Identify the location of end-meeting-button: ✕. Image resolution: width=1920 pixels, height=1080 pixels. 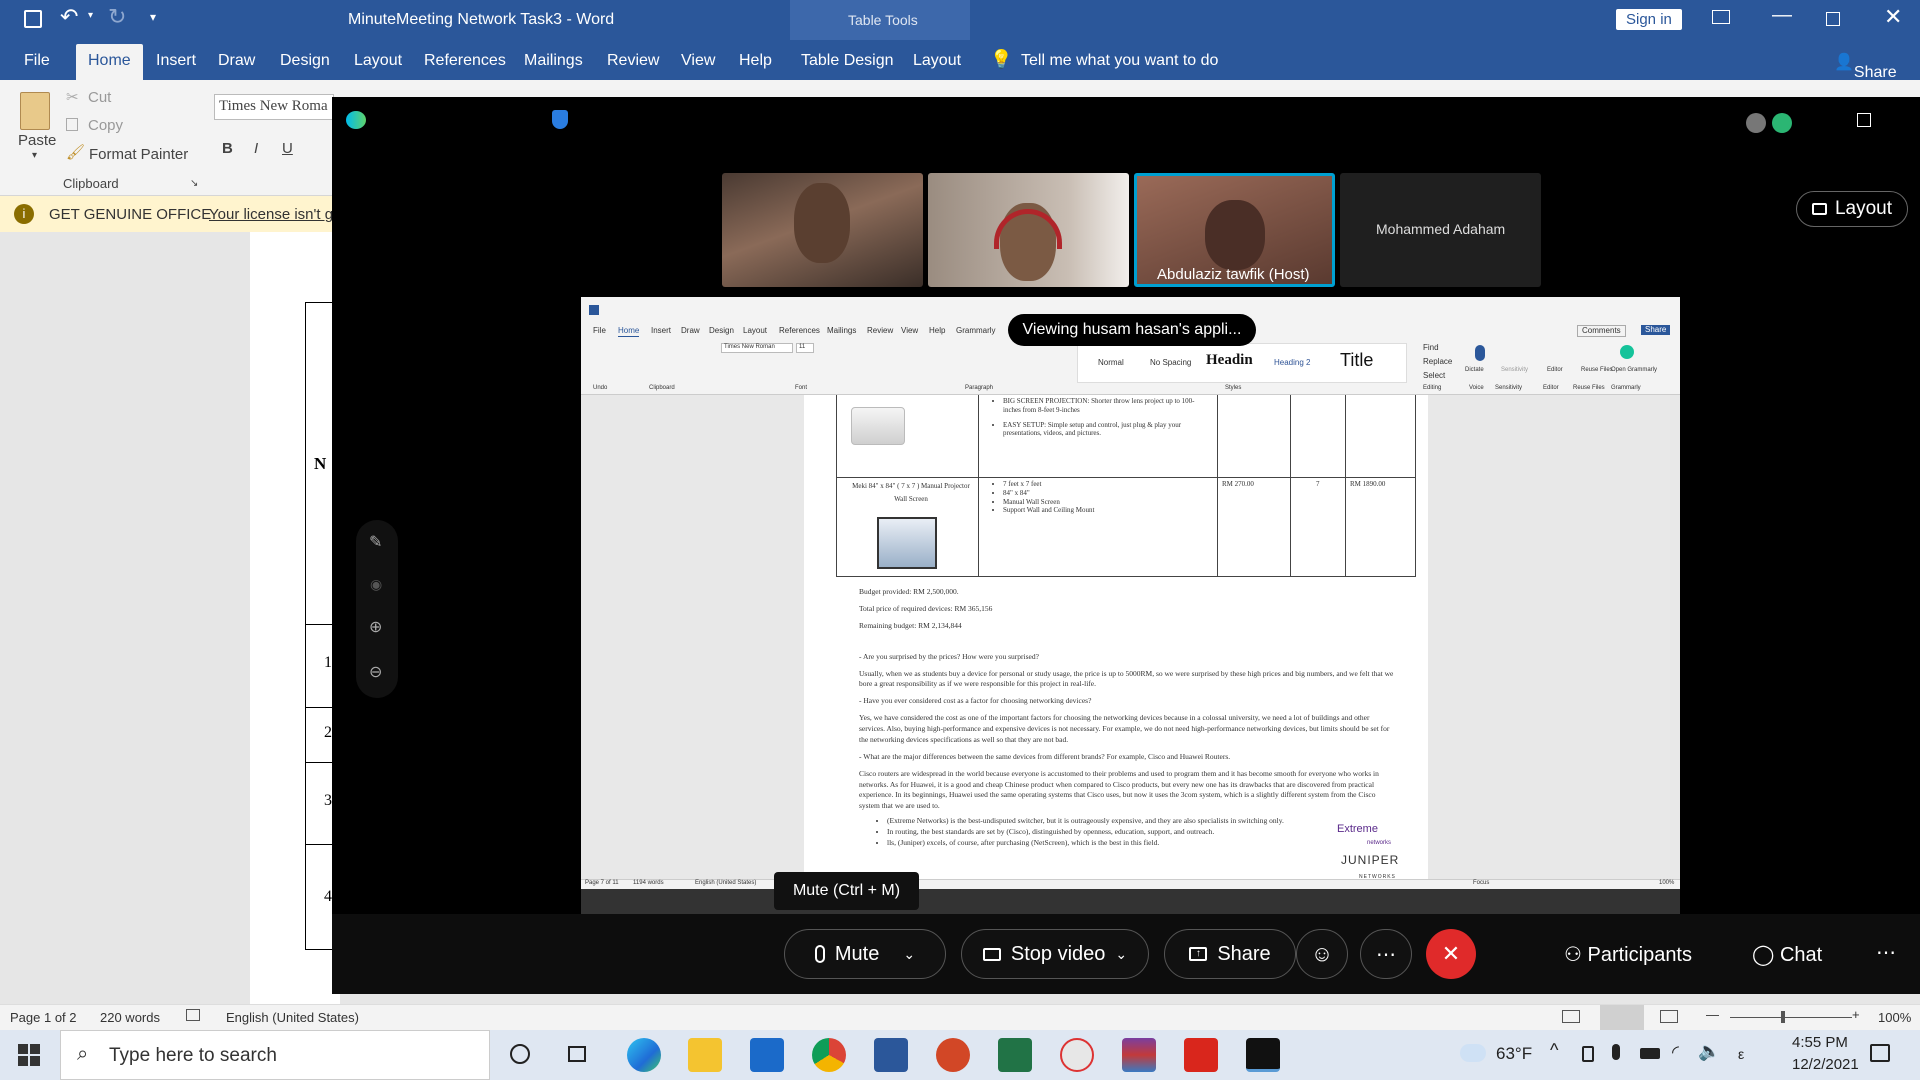
(1451, 954).